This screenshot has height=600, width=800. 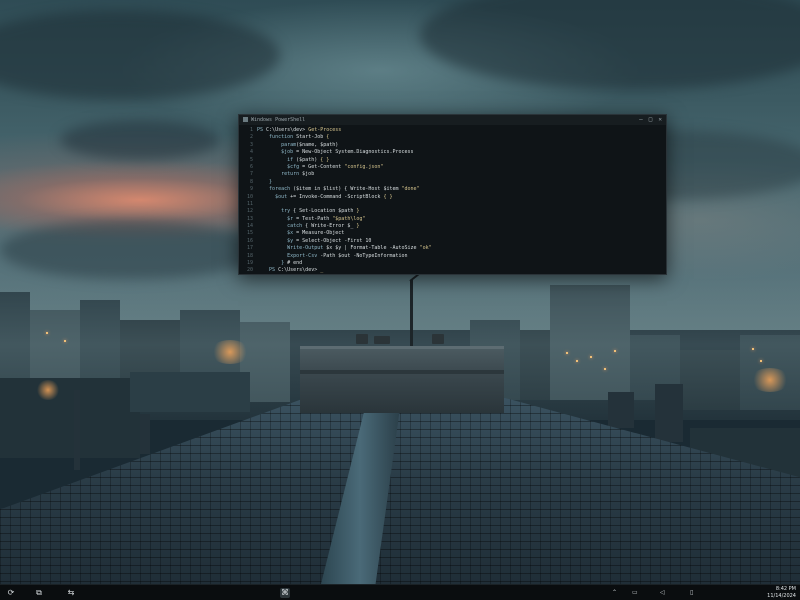 What do you see at coordinates (781, 592) in the screenshot?
I see `taskbar-clock: 8:42 PM 11/14/2024` at bounding box center [781, 592].